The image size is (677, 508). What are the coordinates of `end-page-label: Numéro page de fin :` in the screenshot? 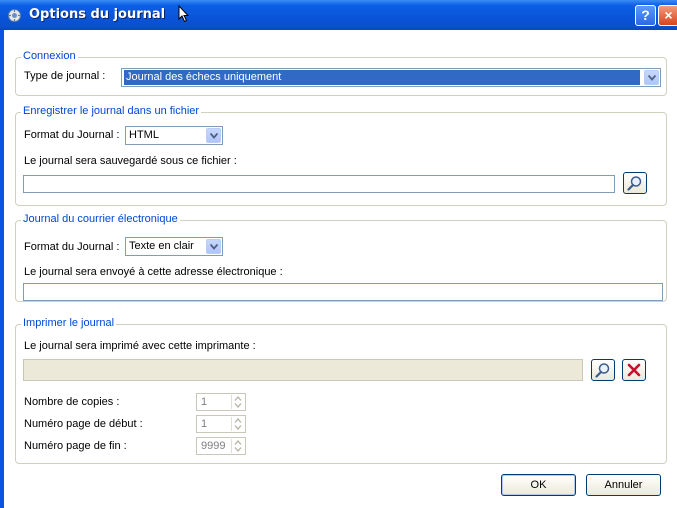 It's located at (75, 446).